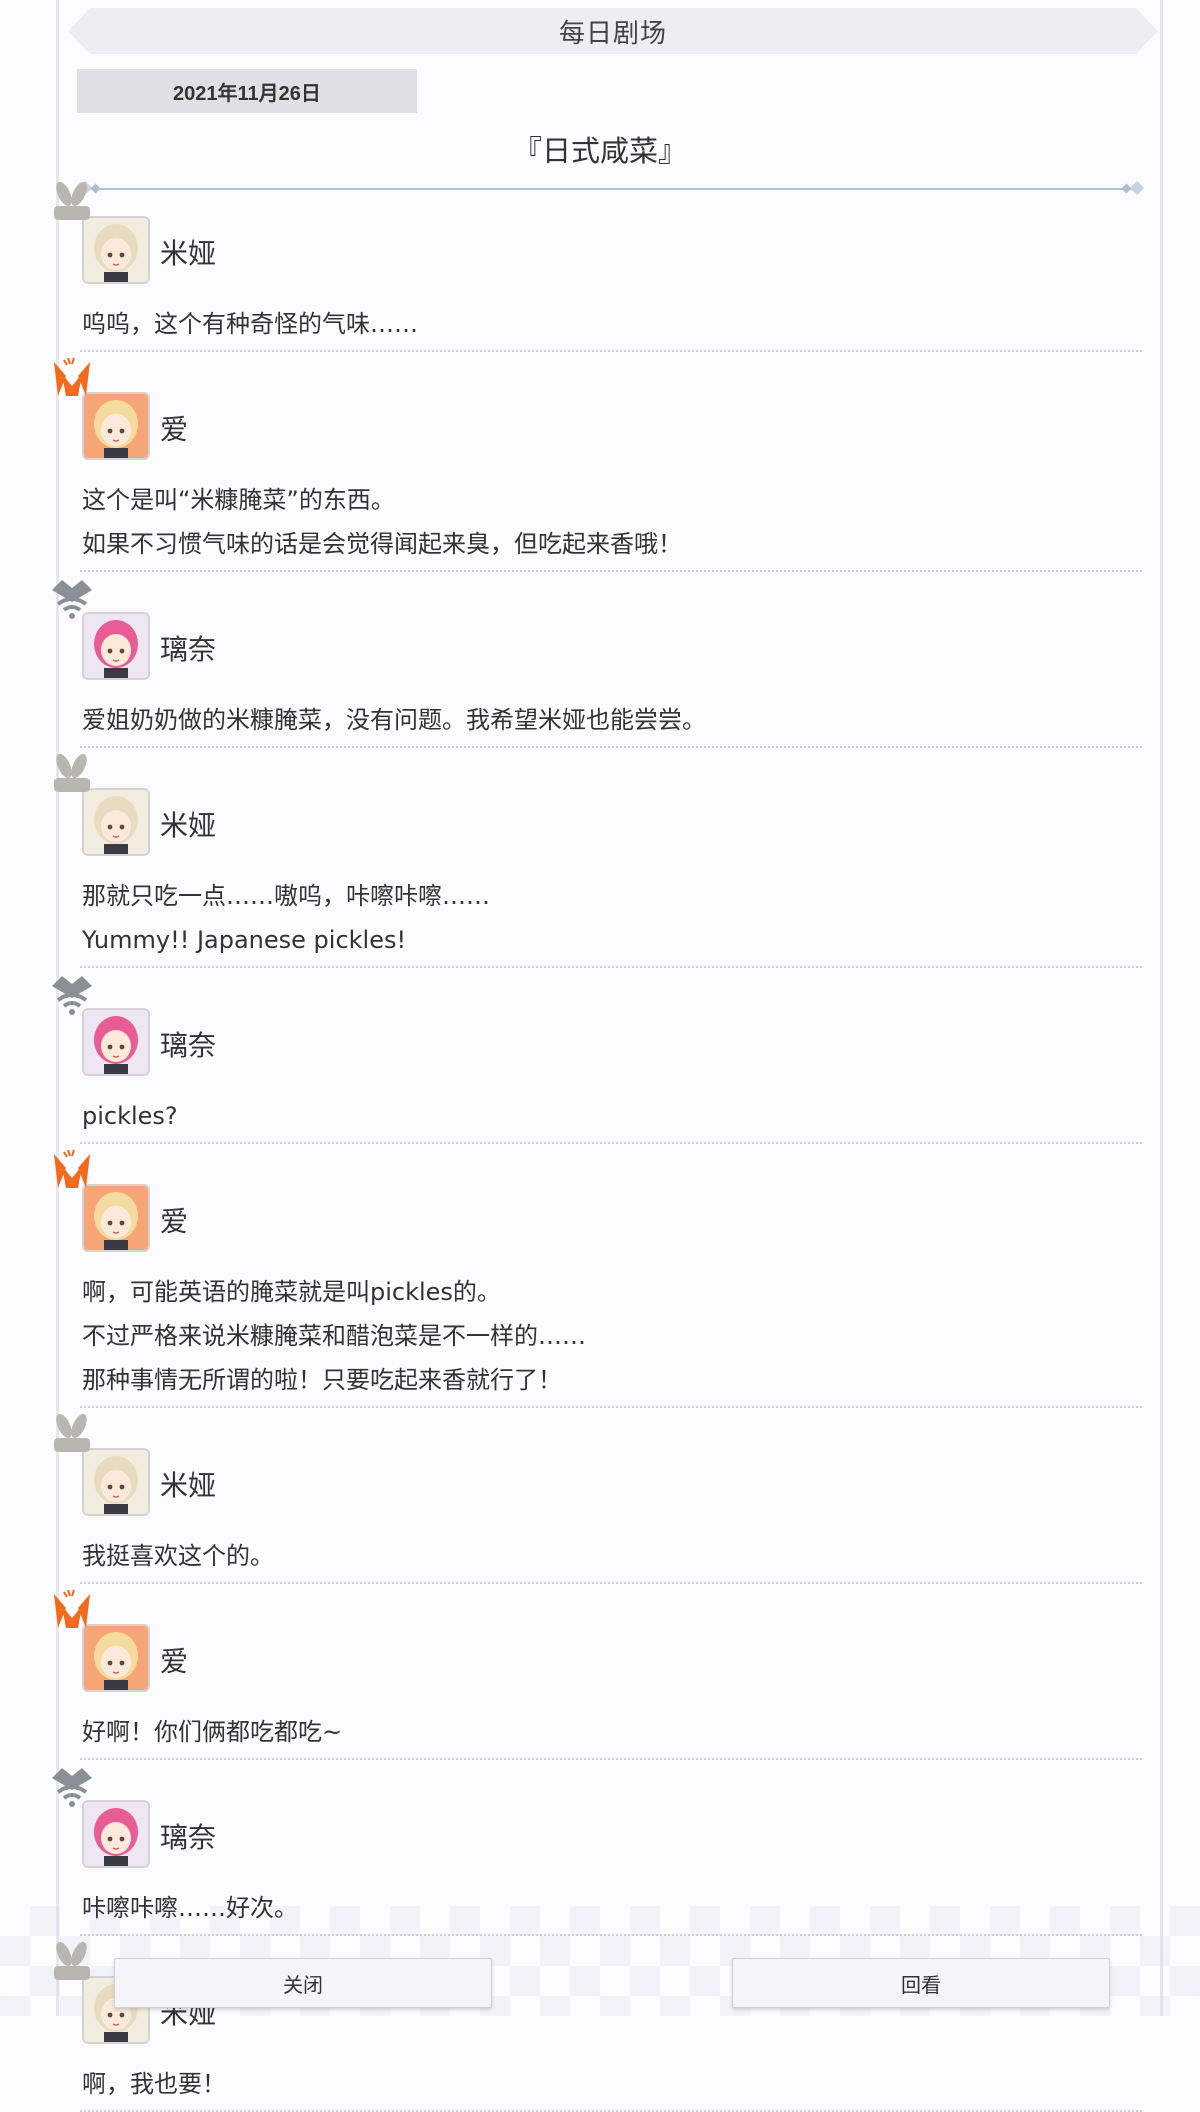 This screenshot has height=2112, width=1200. What do you see at coordinates (1161, 1008) in the screenshot?
I see `right-border` at bounding box center [1161, 1008].